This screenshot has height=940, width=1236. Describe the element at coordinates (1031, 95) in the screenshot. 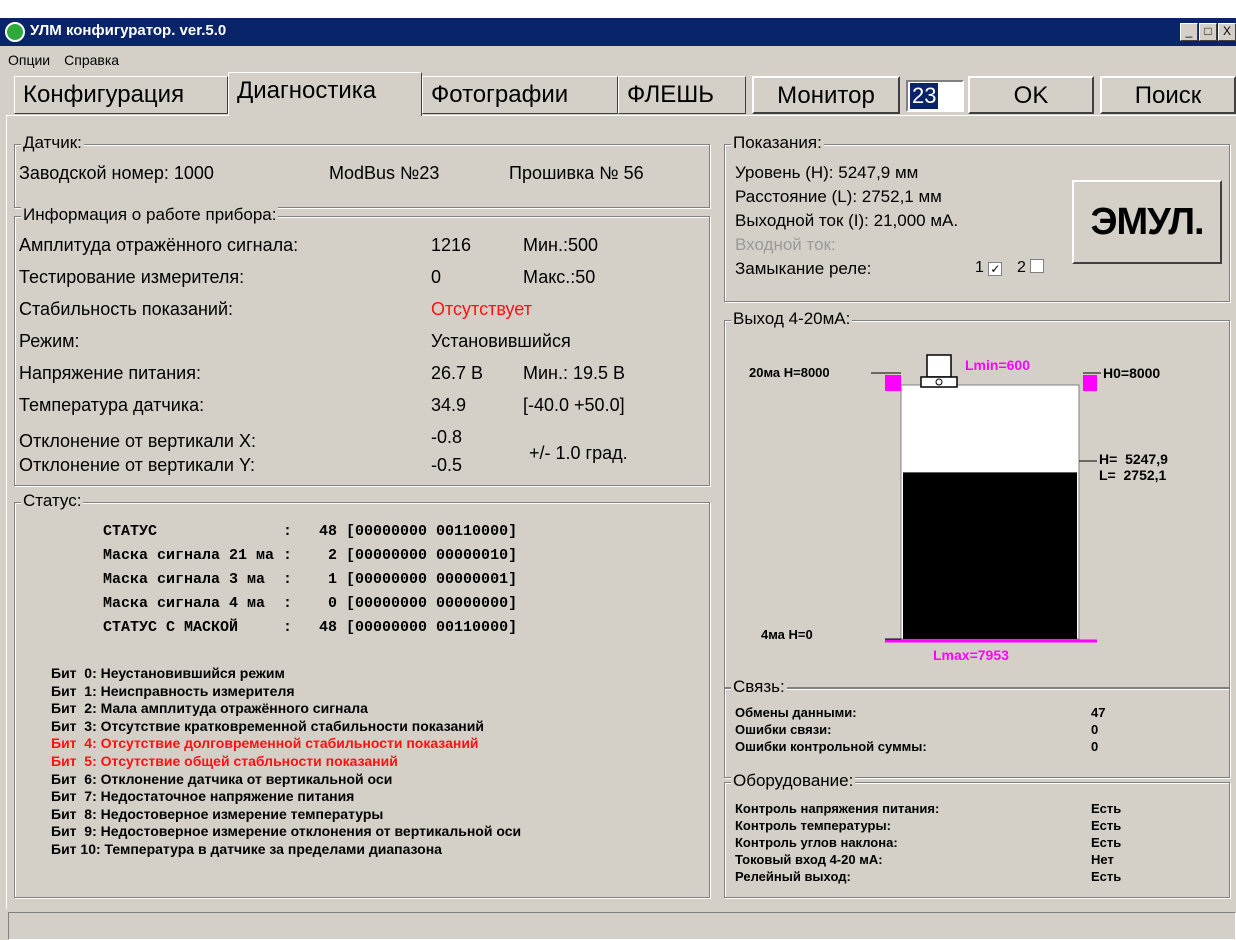

I see `ok-button: OK` at that location.